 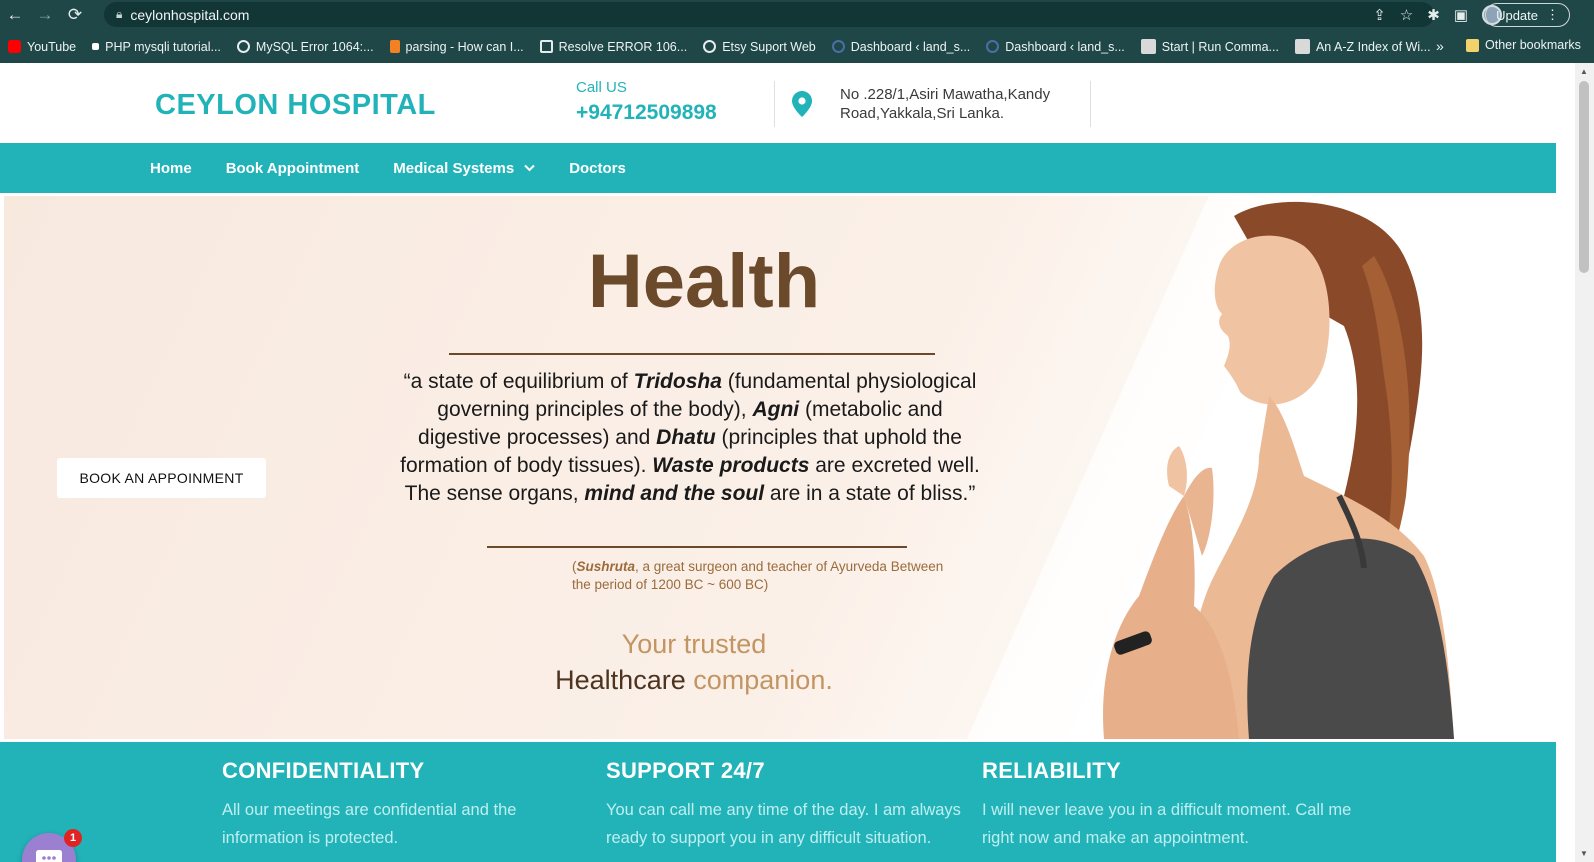 What do you see at coordinates (14, 46) in the screenshot?
I see `youtube-icon` at bounding box center [14, 46].